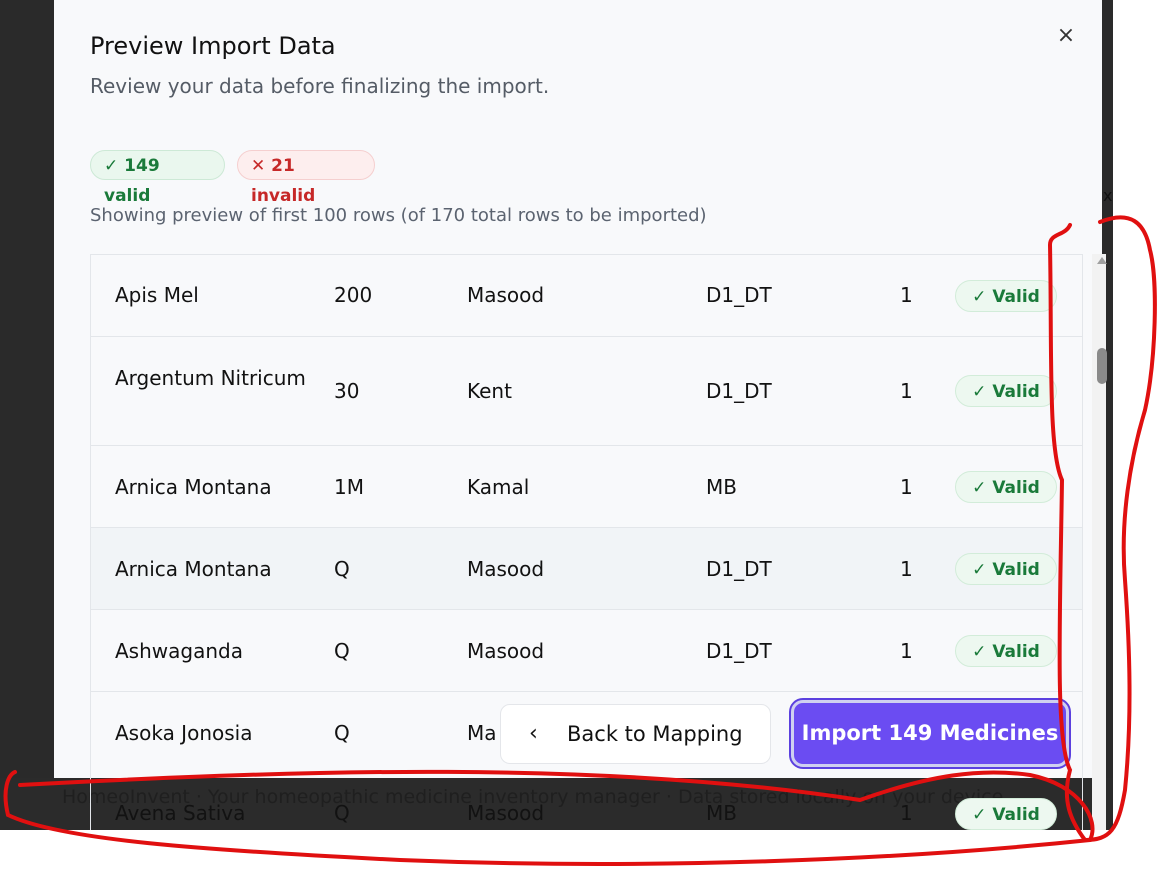 This screenshot has height=877, width=1158. Describe the element at coordinates (655, 734) in the screenshot. I see `back-button-label: Back to Mapping` at that location.